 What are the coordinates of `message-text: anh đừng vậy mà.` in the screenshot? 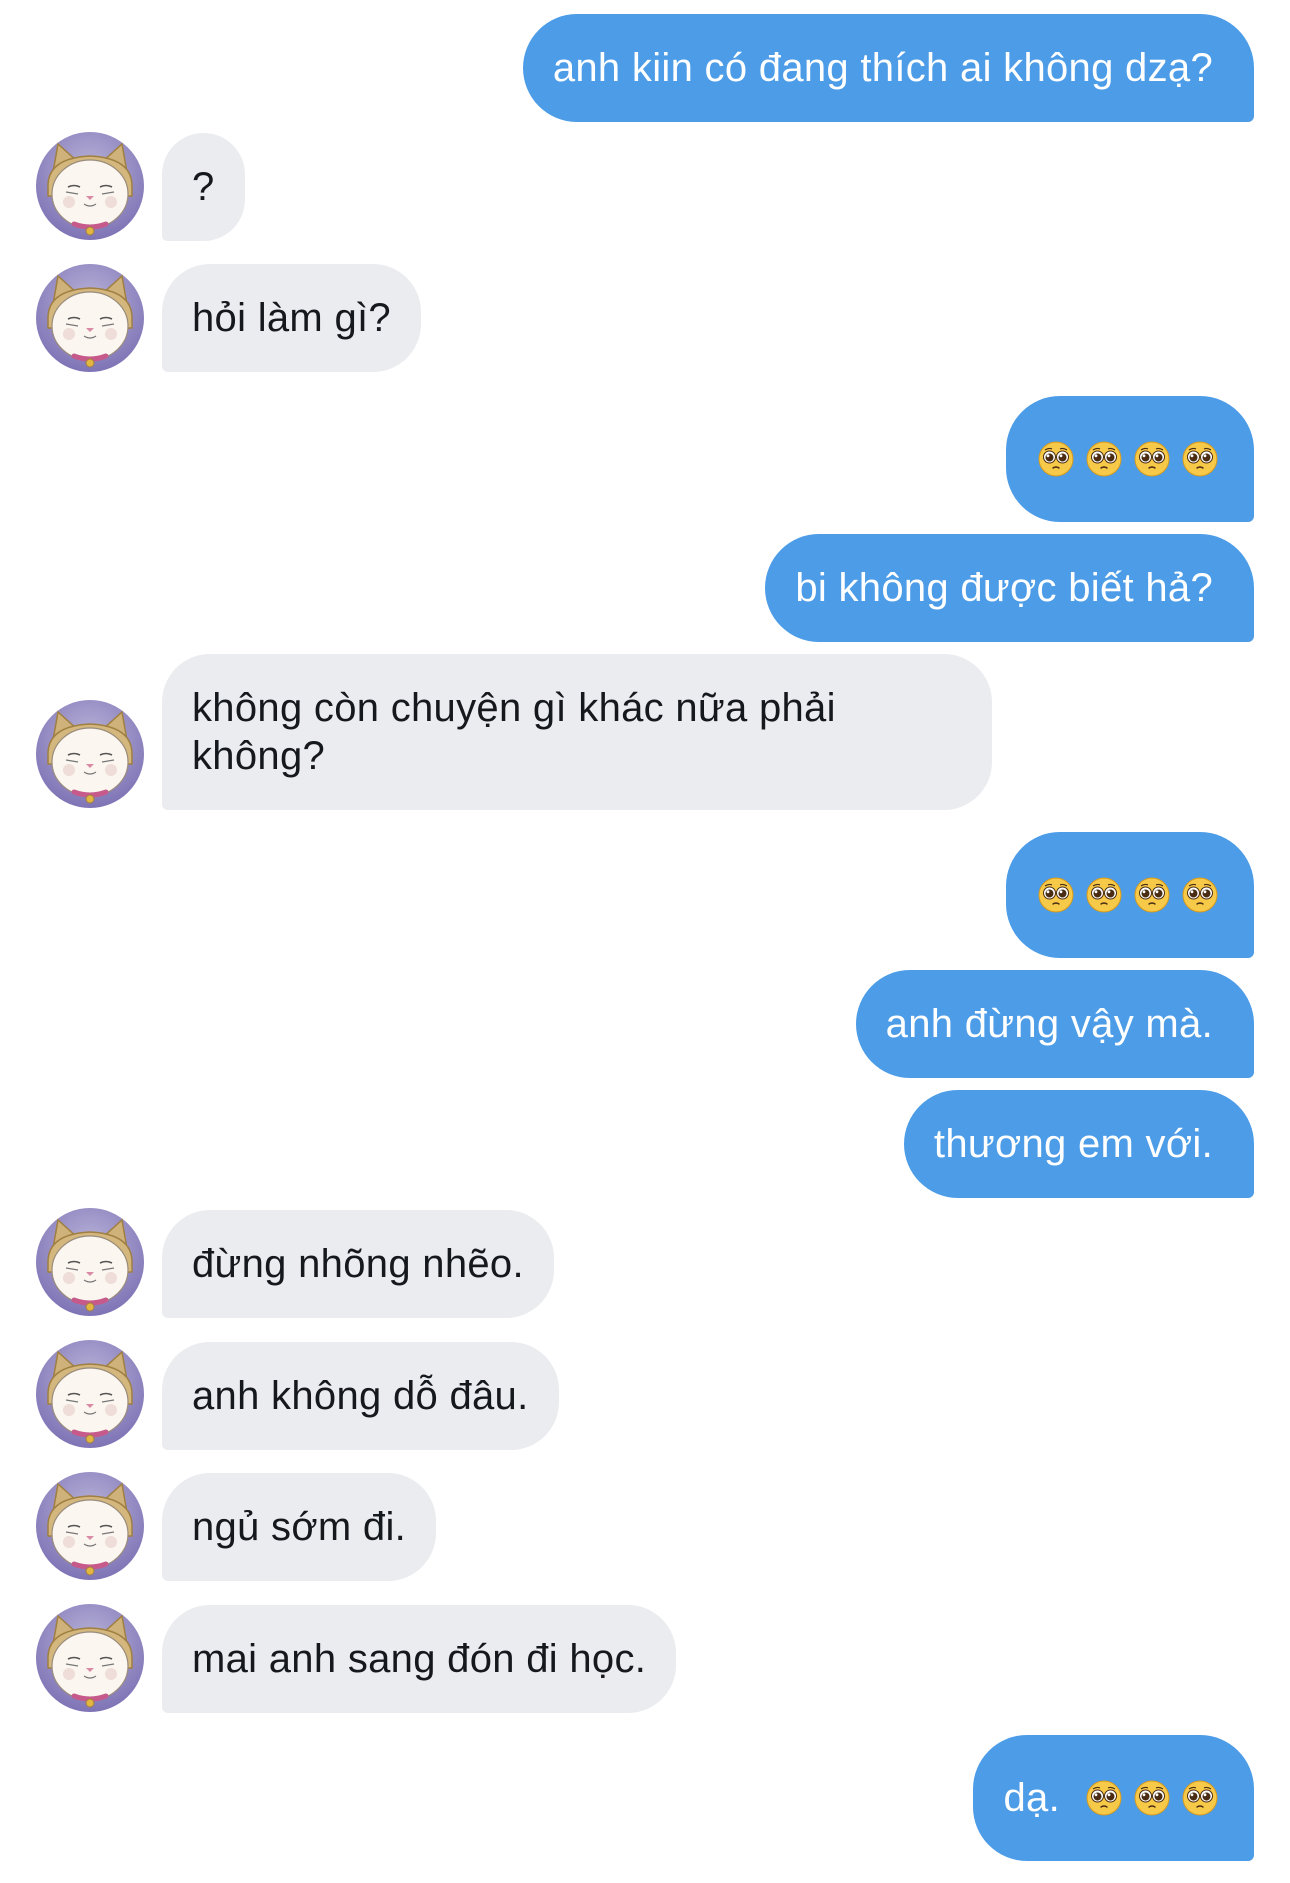 It's located at (1049, 1024).